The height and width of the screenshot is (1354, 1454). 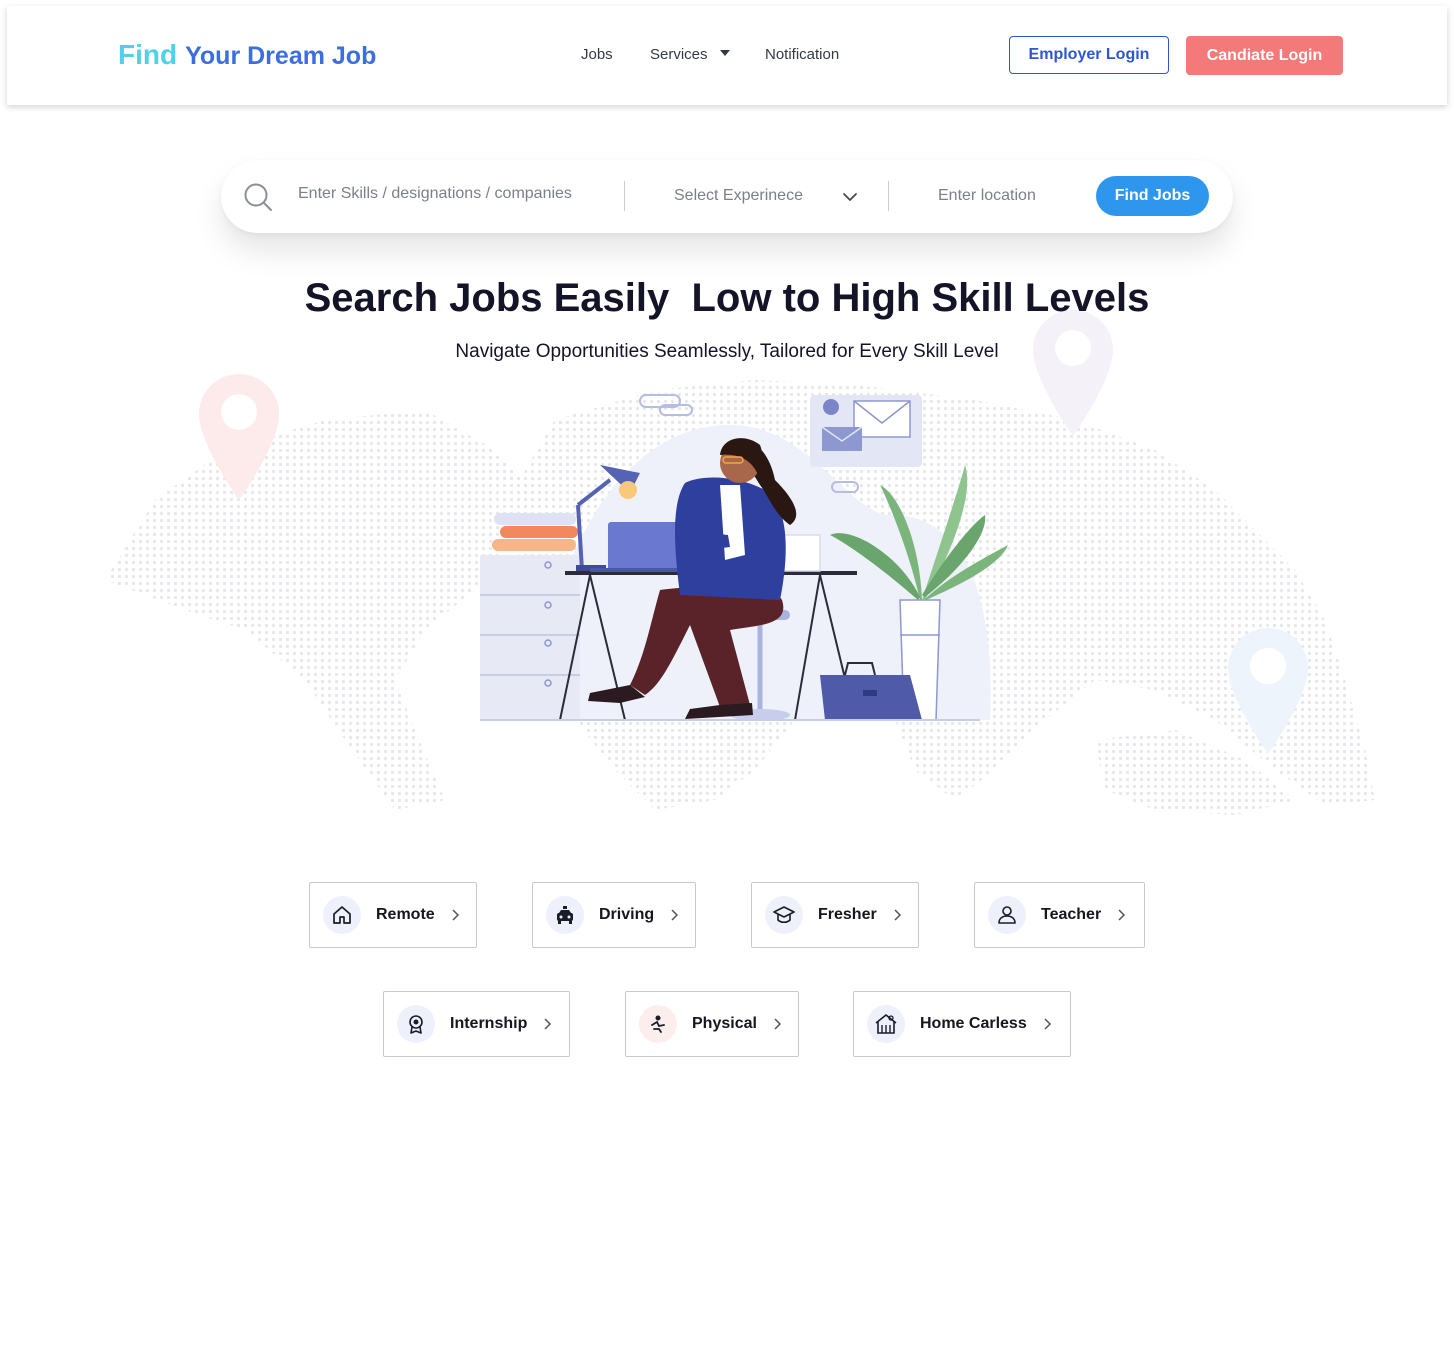 I want to click on category-teacher: Teacher, so click(x=1059, y=915).